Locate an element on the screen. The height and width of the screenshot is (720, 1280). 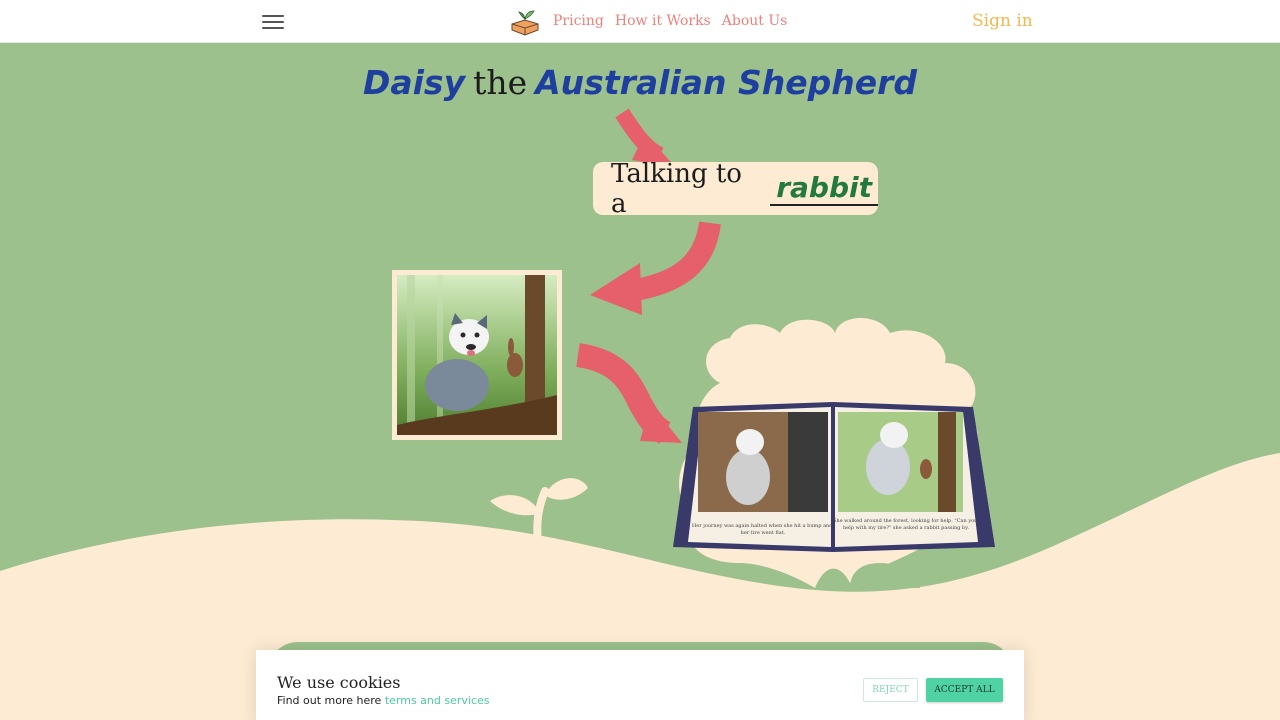
pet-breed: Australian Shepherd is located at coordinates (726, 82).